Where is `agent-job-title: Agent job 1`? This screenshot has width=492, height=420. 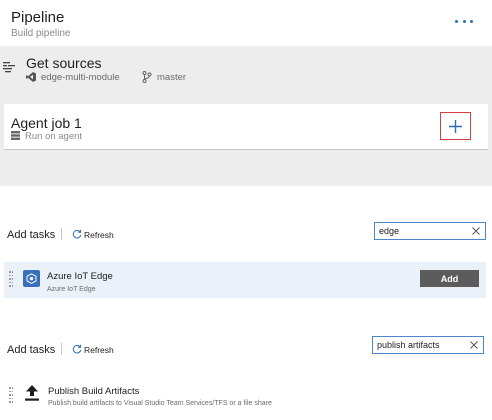
agent-job-title: Agent job 1 is located at coordinates (46, 123).